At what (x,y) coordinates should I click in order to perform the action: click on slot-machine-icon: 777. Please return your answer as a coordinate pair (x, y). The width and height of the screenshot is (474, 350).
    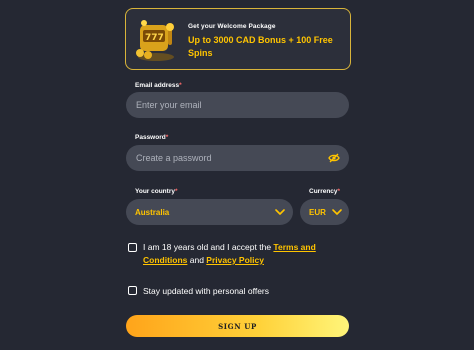
    Looking at the image, I should click on (155, 40).